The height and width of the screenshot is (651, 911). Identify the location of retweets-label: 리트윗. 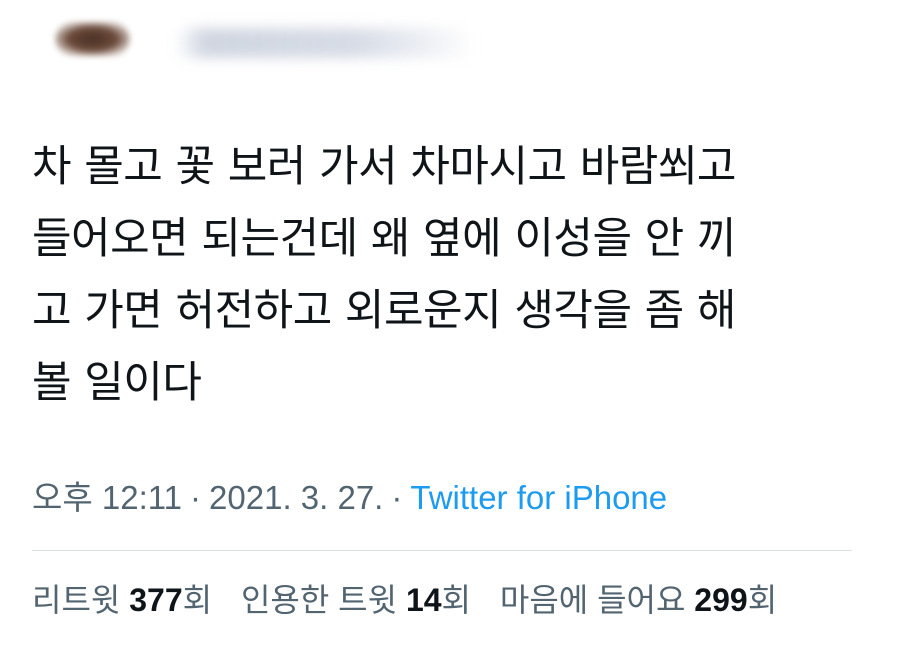
(76, 600).